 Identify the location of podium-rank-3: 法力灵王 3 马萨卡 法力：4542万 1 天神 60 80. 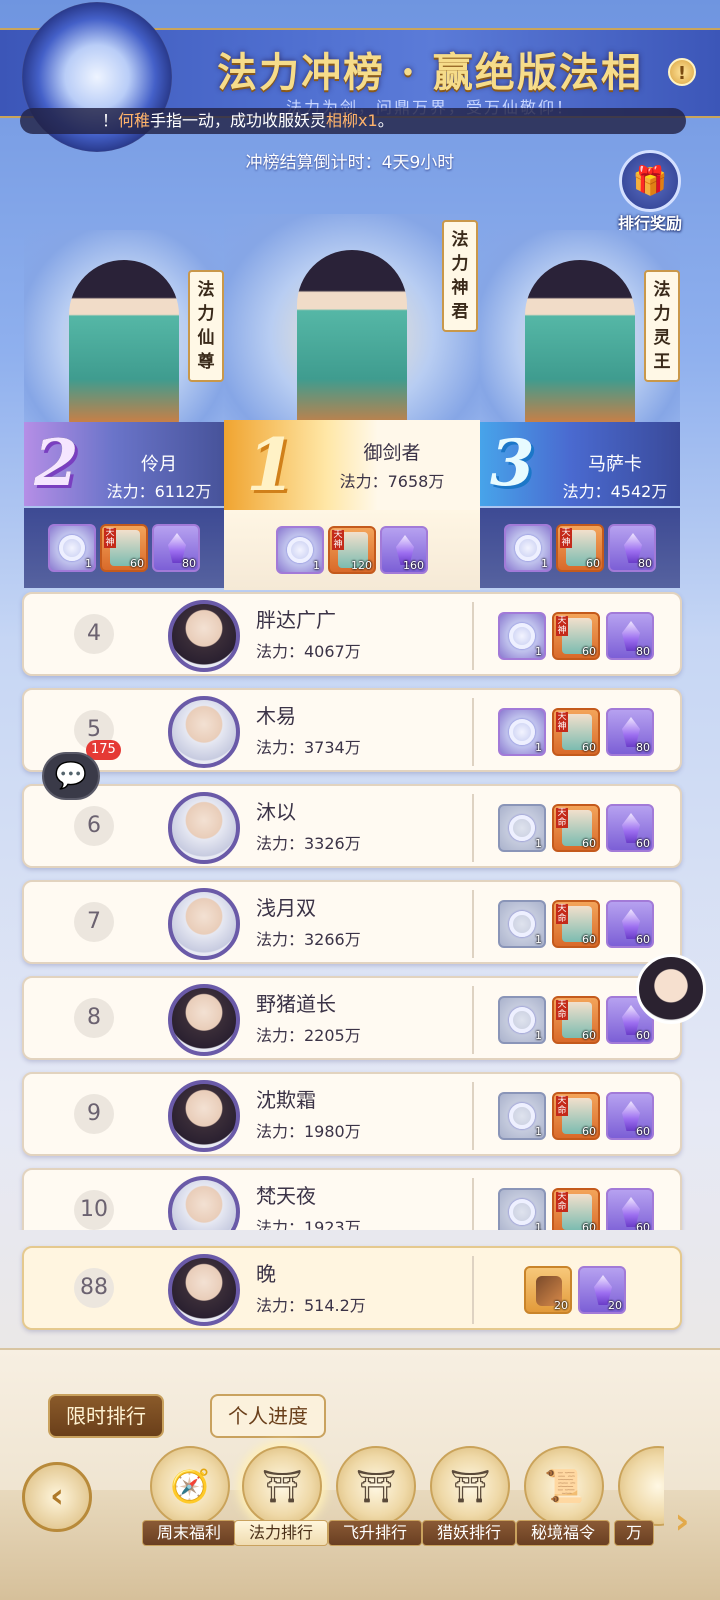
(580, 410).